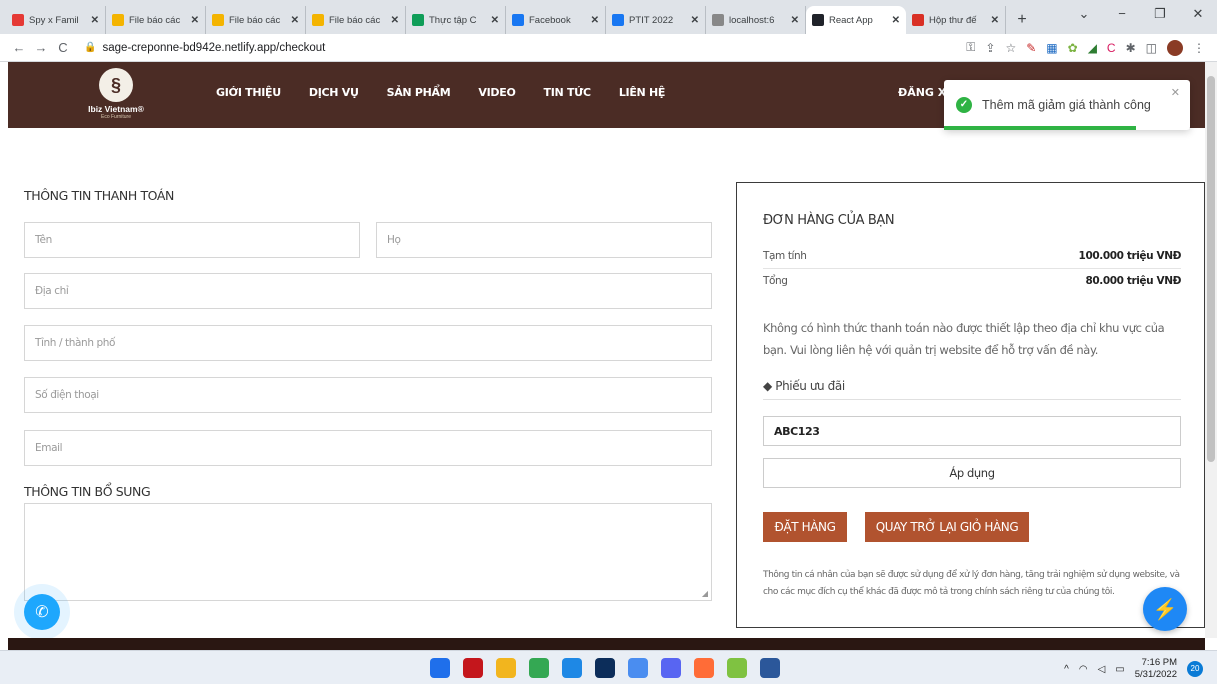  Describe the element at coordinates (572, 668) in the screenshot. I see `vscode-icon` at that location.